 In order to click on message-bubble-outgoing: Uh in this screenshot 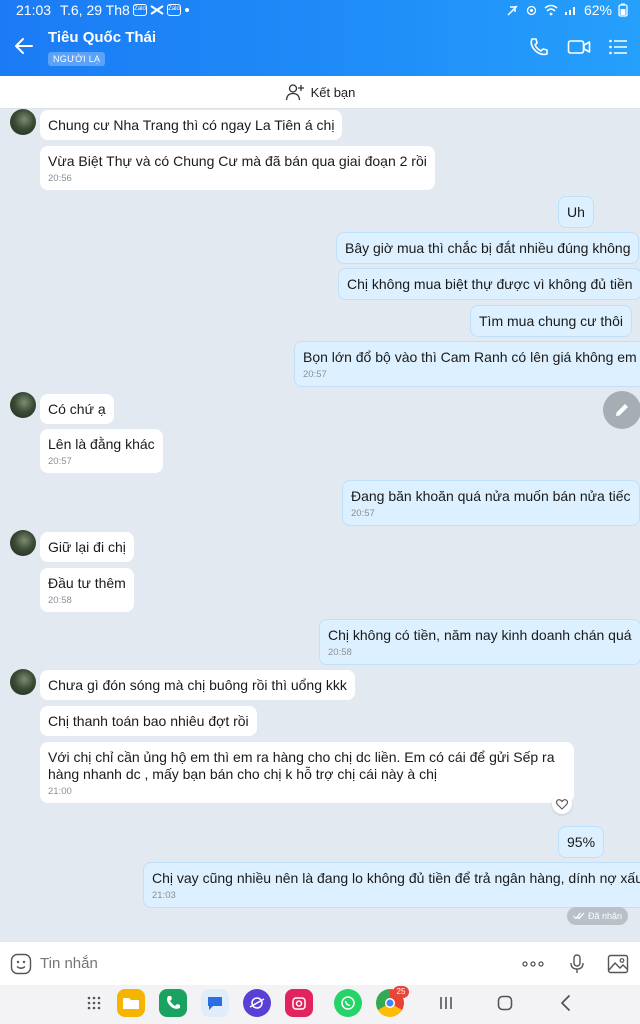, I will do `click(576, 212)`.